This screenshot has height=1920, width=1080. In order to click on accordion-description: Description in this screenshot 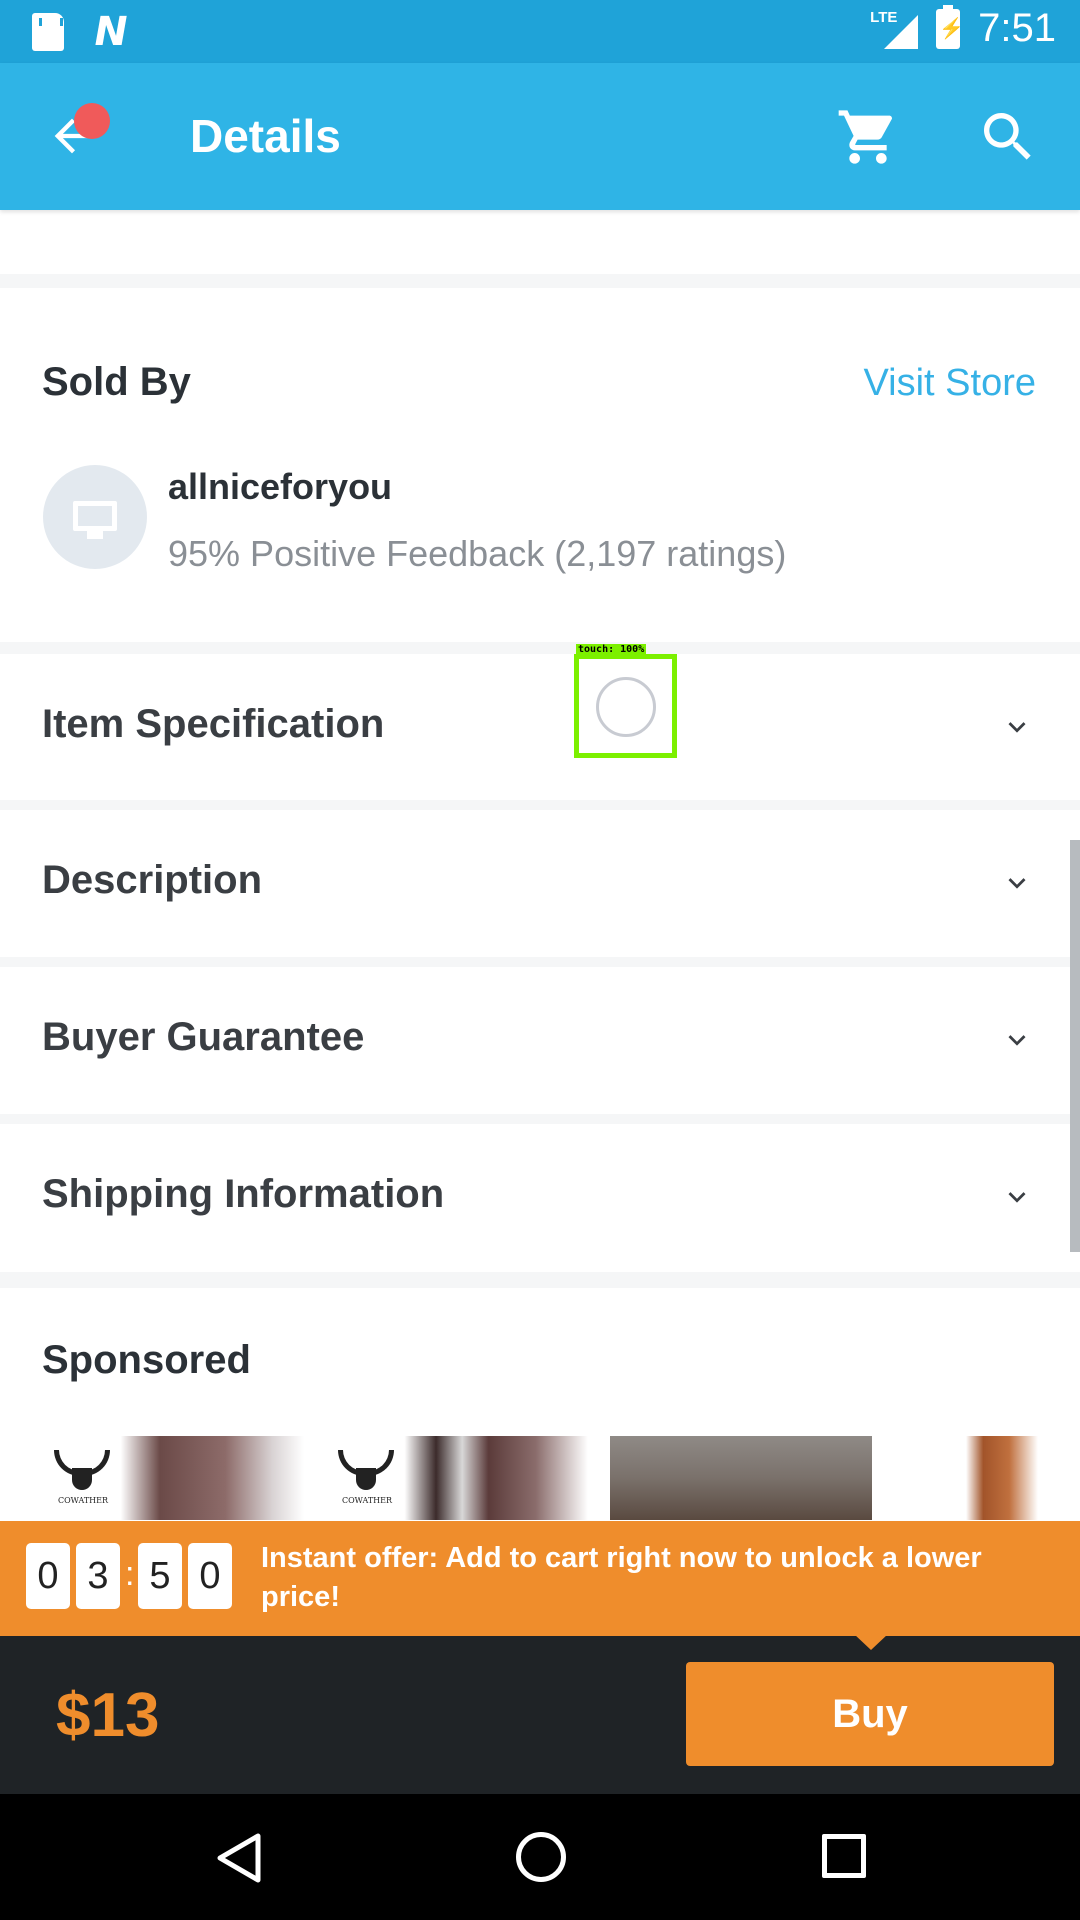, I will do `click(540, 884)`.